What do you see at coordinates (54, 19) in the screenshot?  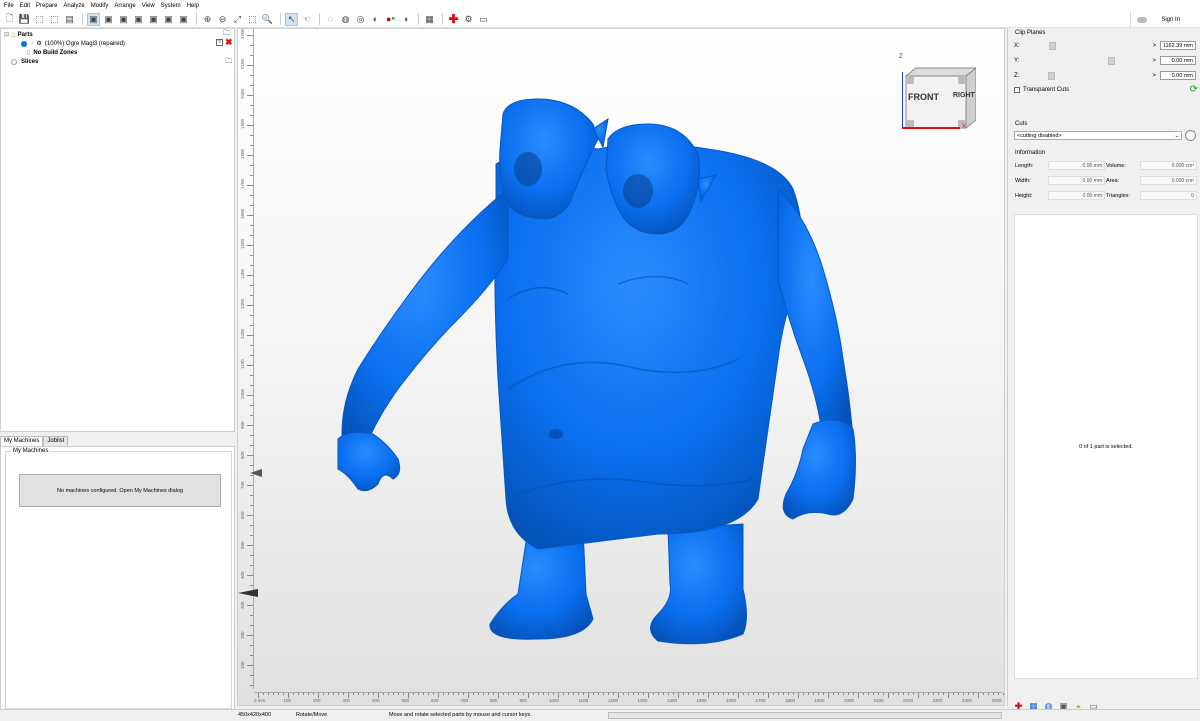 I see `export-icon: ⬚` at bounding box center [54, 19].